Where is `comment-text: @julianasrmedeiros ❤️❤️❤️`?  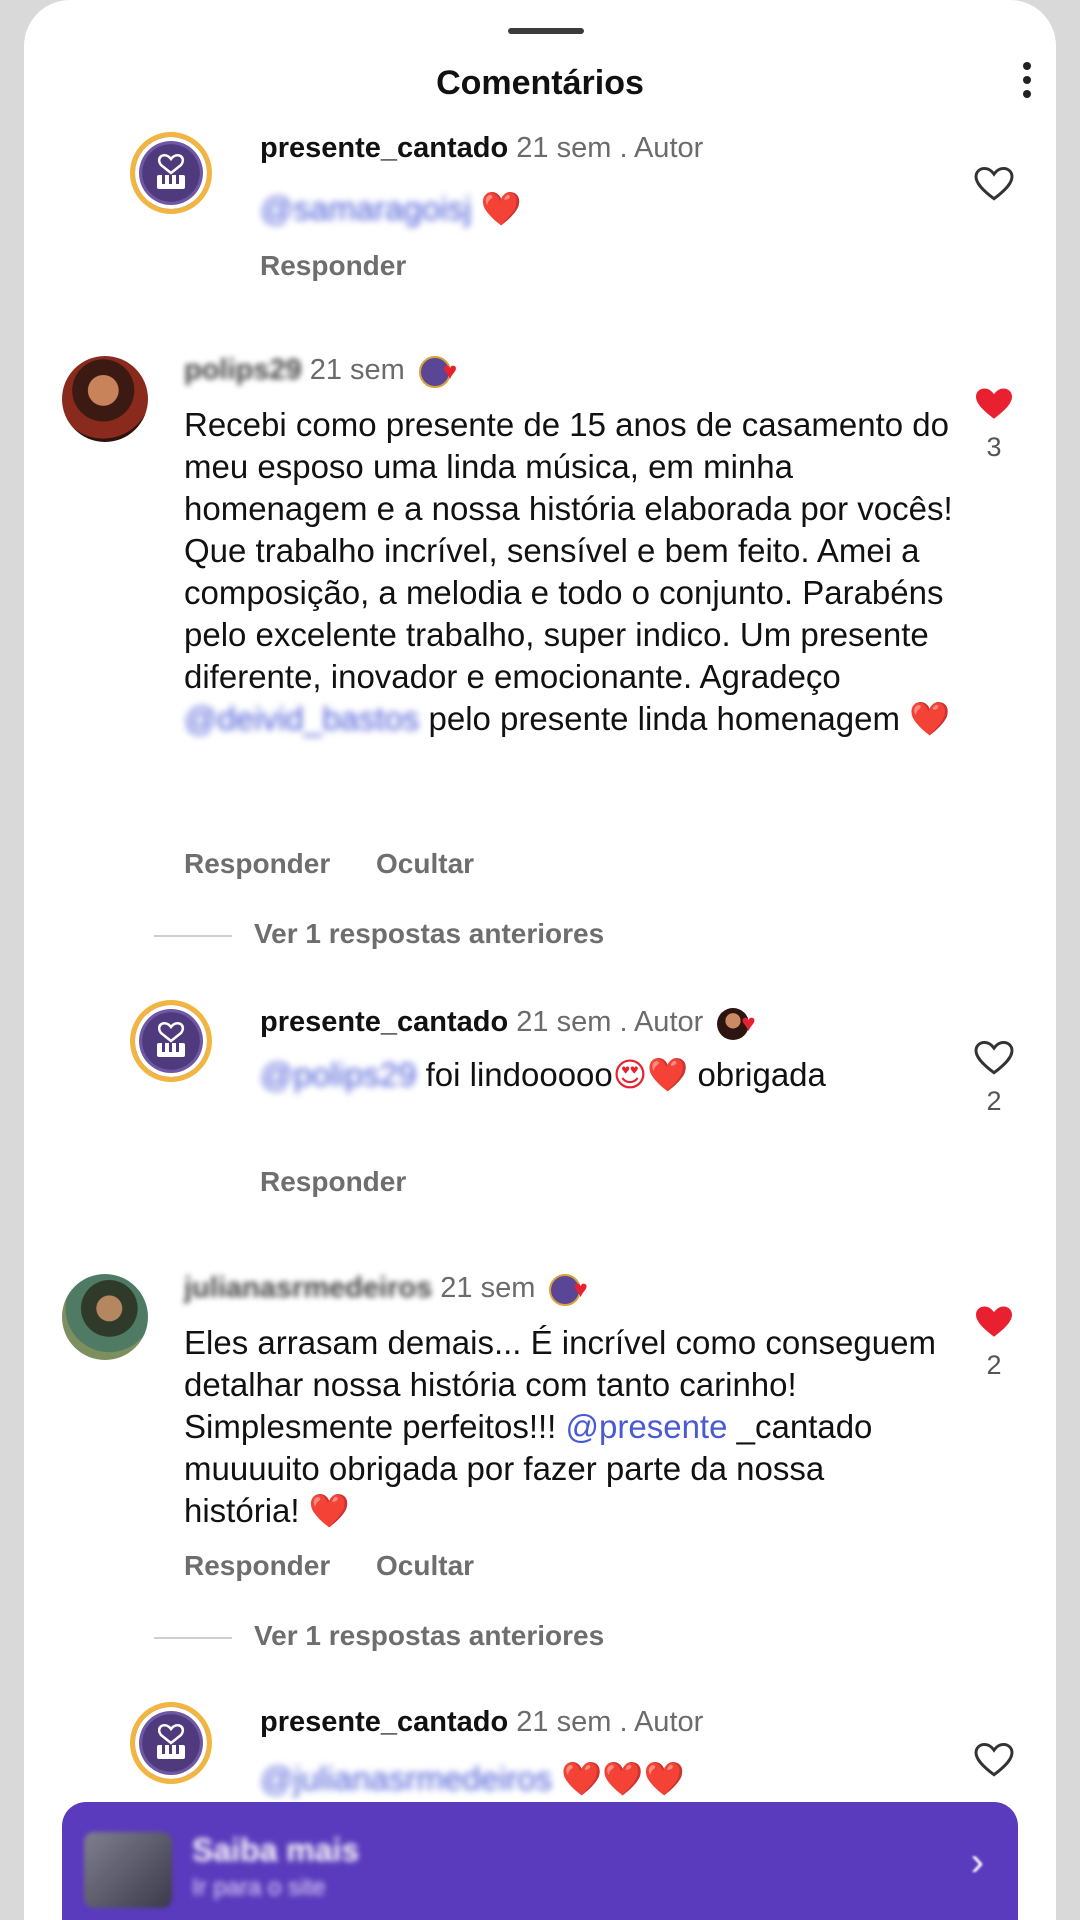
comment-text: @julianasrmedeiros ❤️❤️❤️ is located at coordinates (472, 1779).